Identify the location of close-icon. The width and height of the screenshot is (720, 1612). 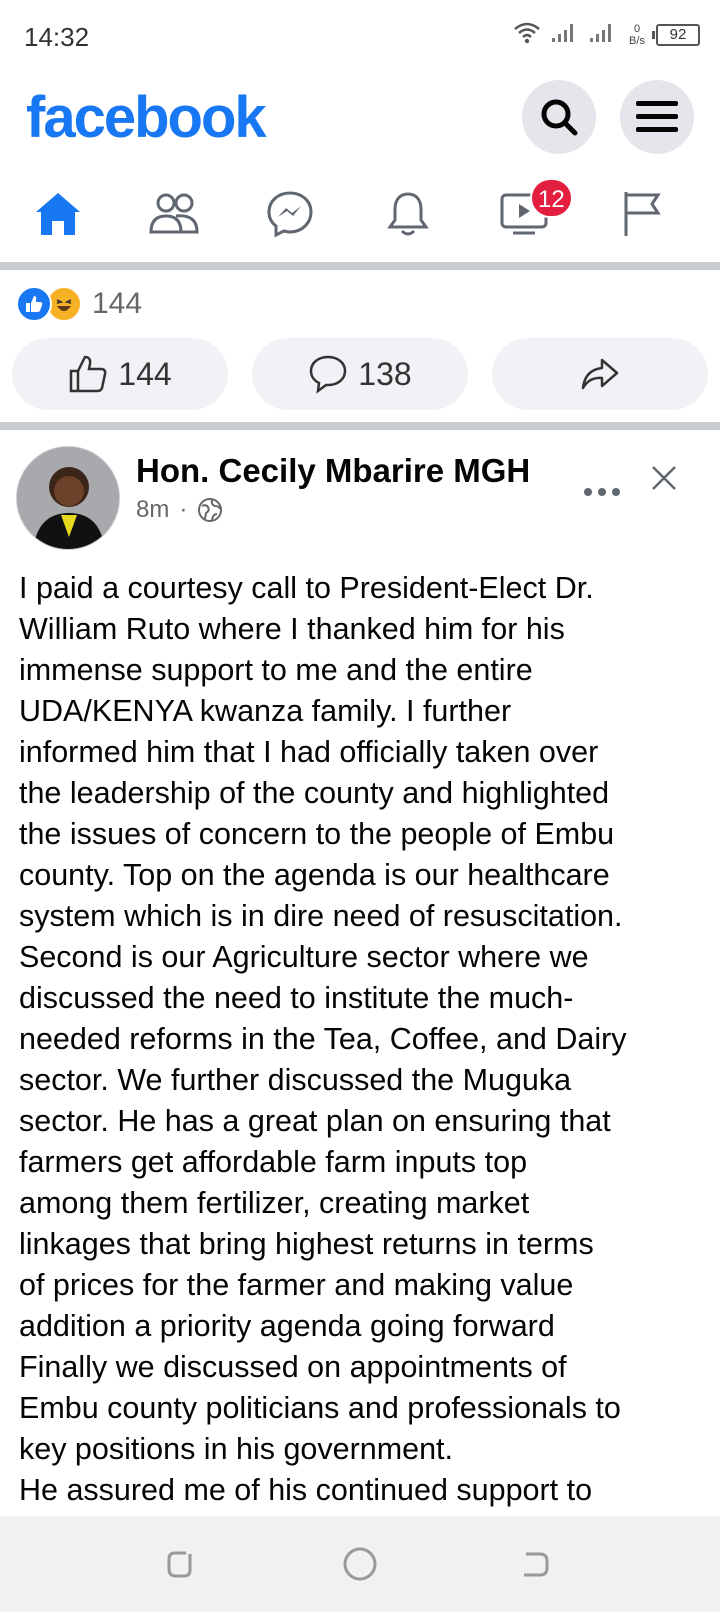
(664, 478).